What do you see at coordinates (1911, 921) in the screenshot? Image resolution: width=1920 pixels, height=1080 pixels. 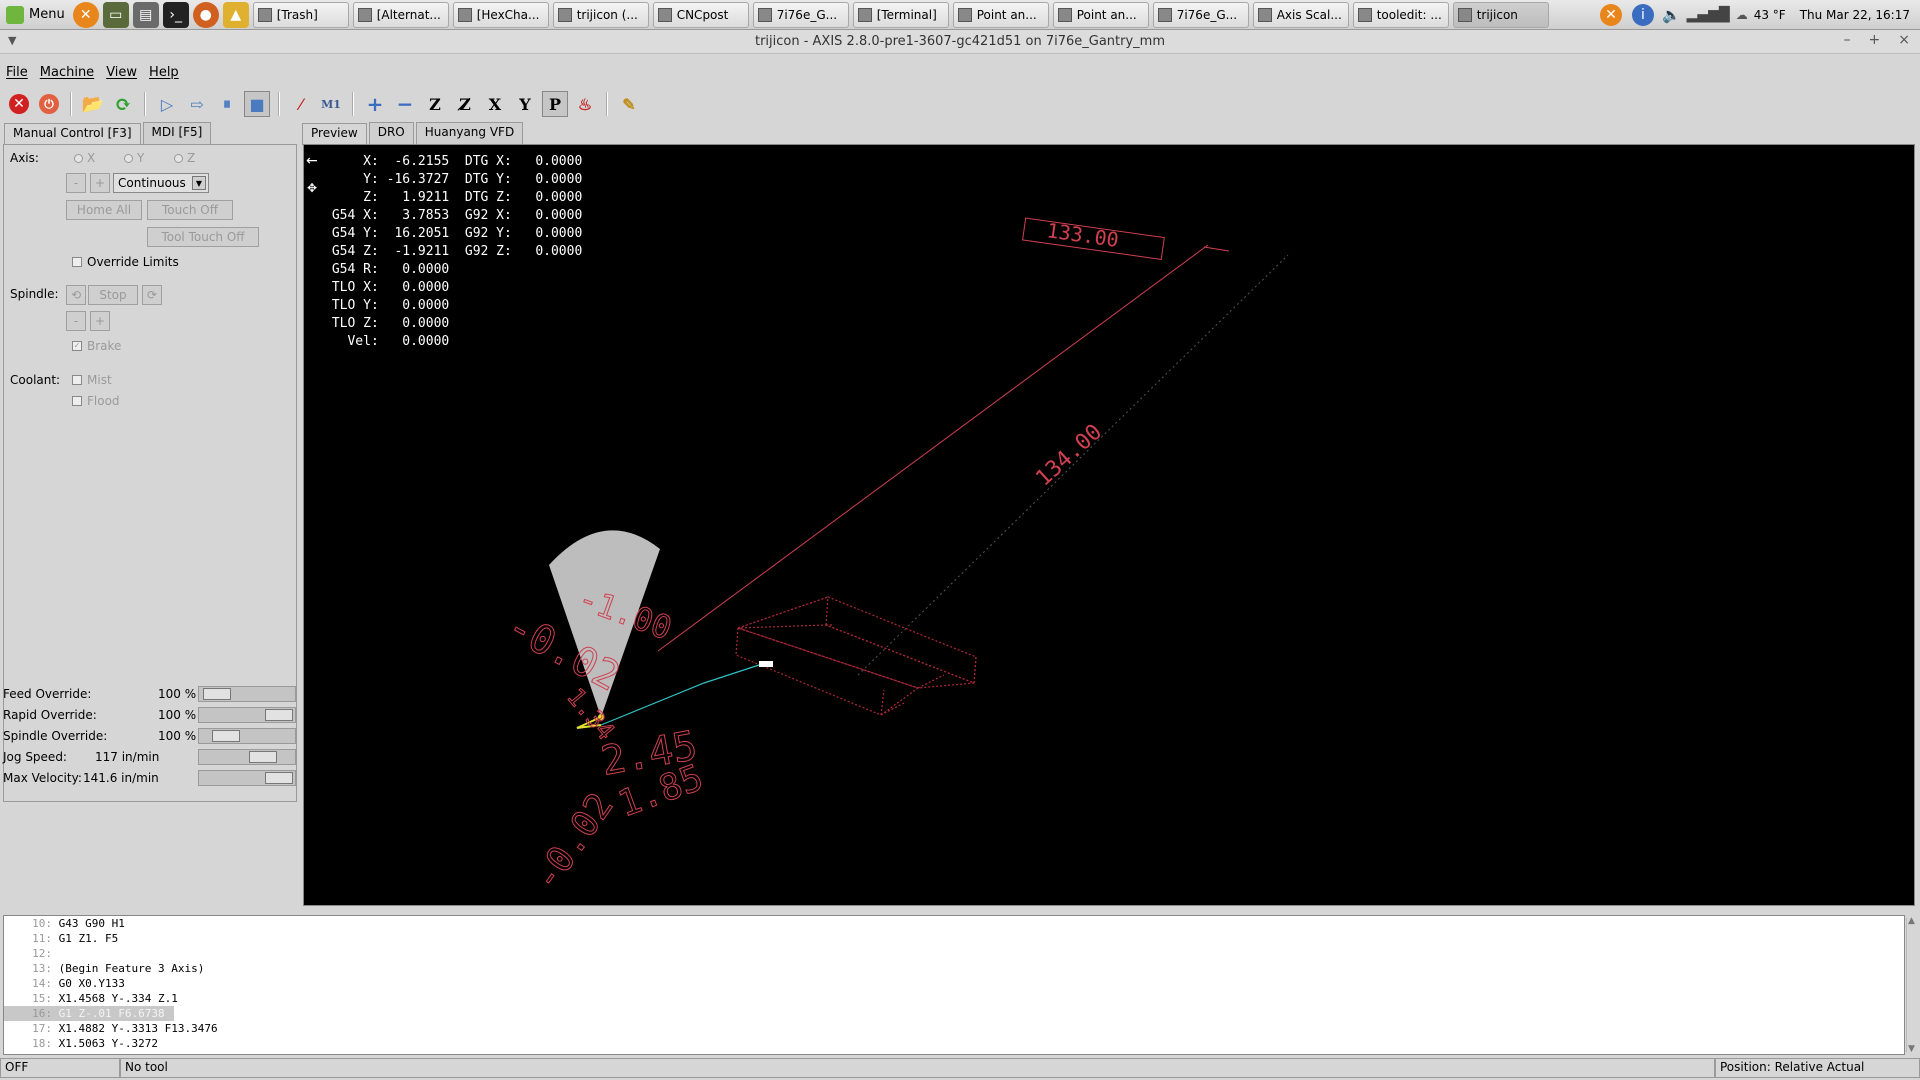 I see `scroll-up-icon: ▲` at bounding box center [1911, 921].